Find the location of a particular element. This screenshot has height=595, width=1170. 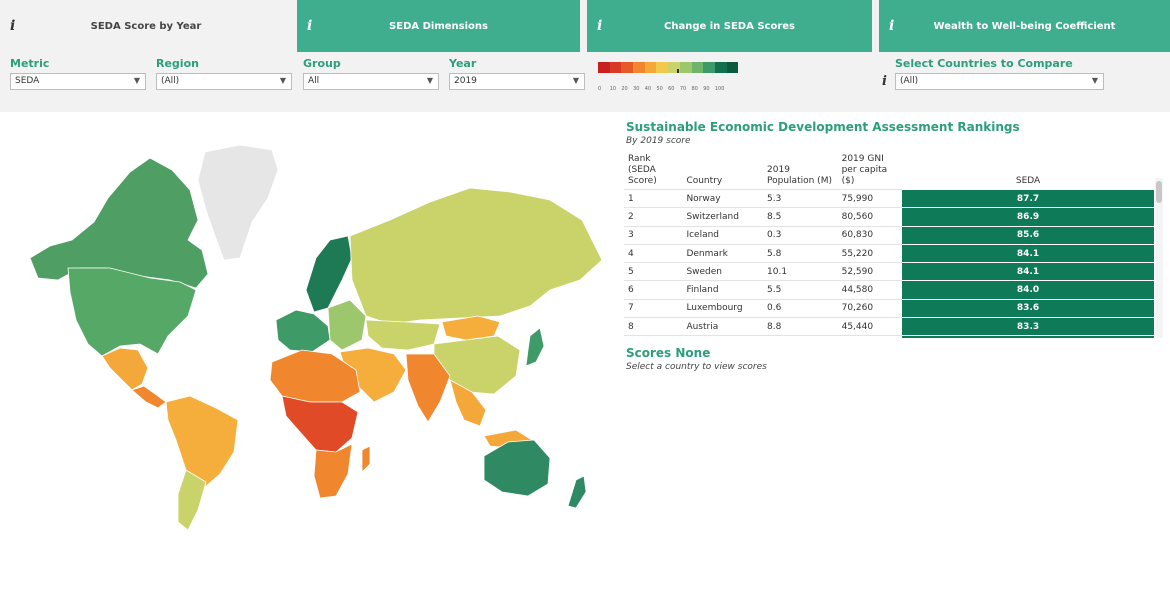

seda-cell: 84.1 is located at coordinates (1028, 271).